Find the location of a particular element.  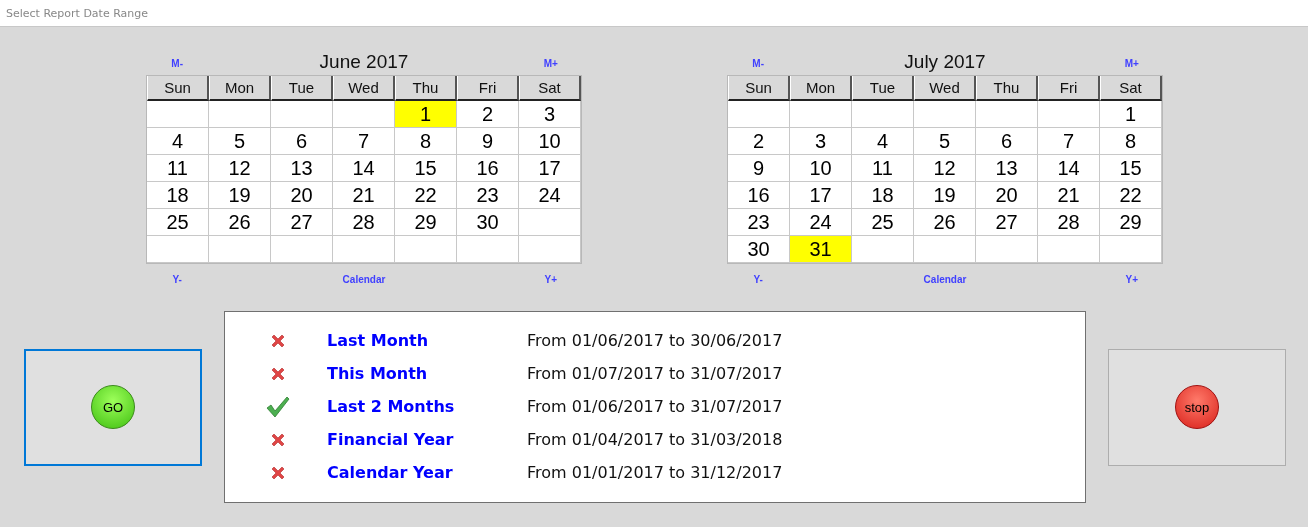

stop-button: stop is located at coordinates (1197, 407).